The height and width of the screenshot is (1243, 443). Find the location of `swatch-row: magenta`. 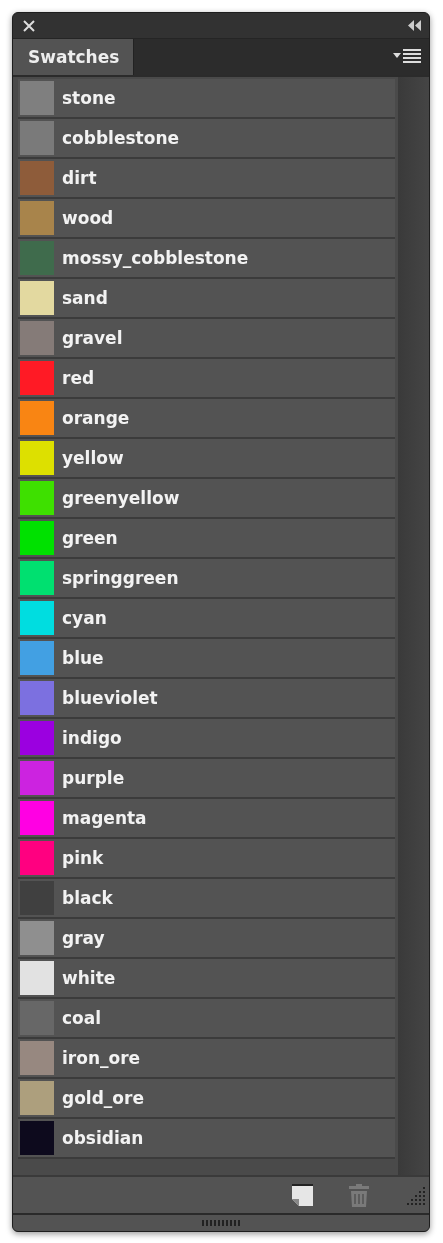

swatch-row: magenta is located at coordinates (206, 819).